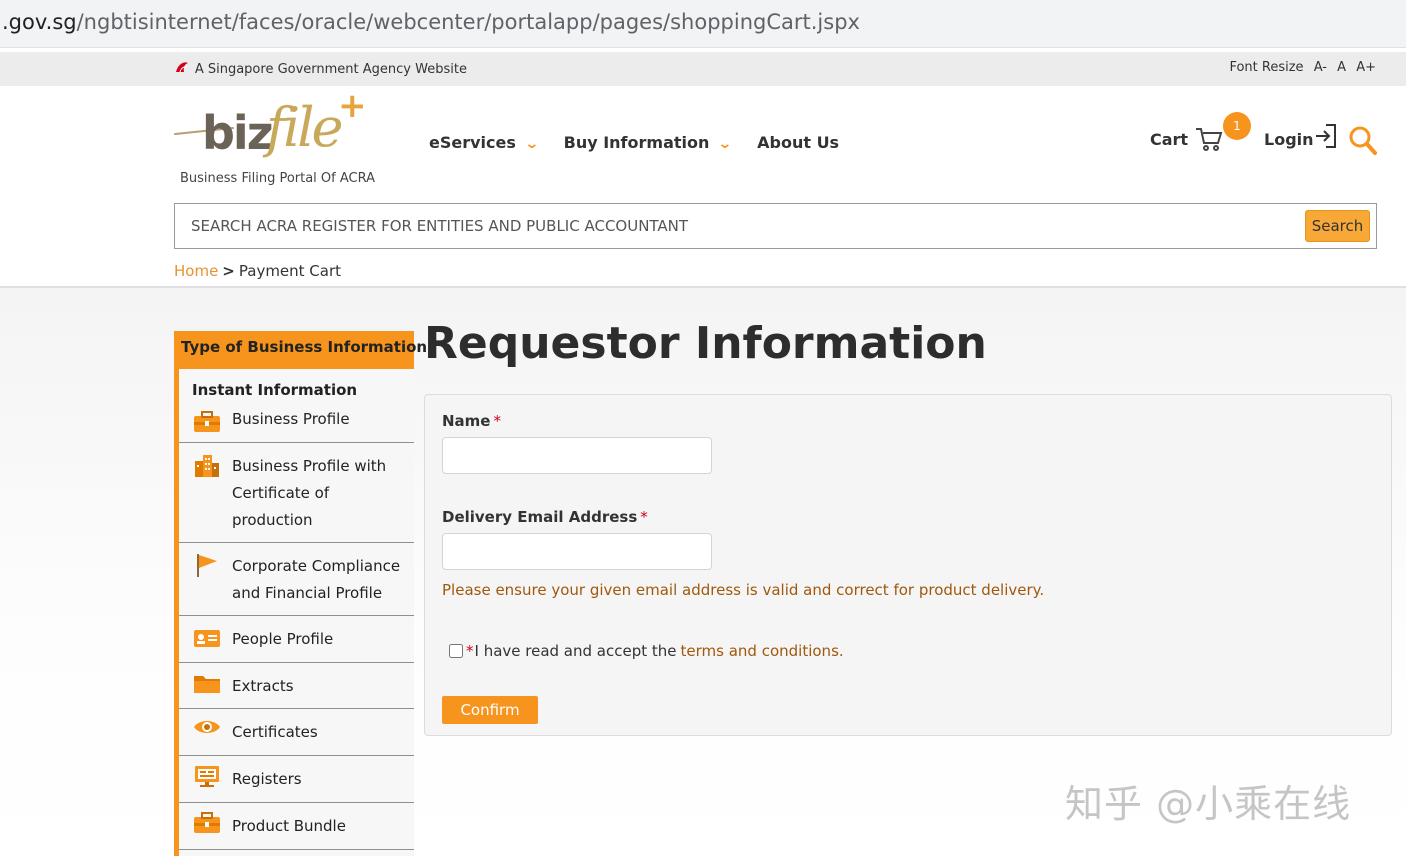 The width and height of the screenshot is (1406, 856). What do you see at coordinates (207, 727) in the screenshot?
I see `eye-icon` at bounding box center [207, 727].